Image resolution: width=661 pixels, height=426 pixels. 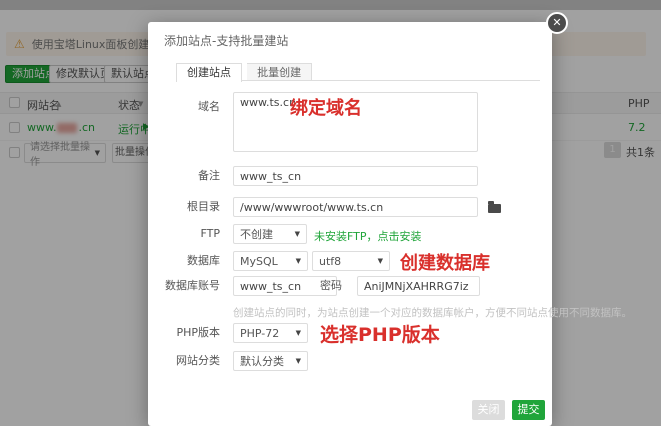 I want to click on db-account-label: 数据库账号, so click(x=192, y=285).